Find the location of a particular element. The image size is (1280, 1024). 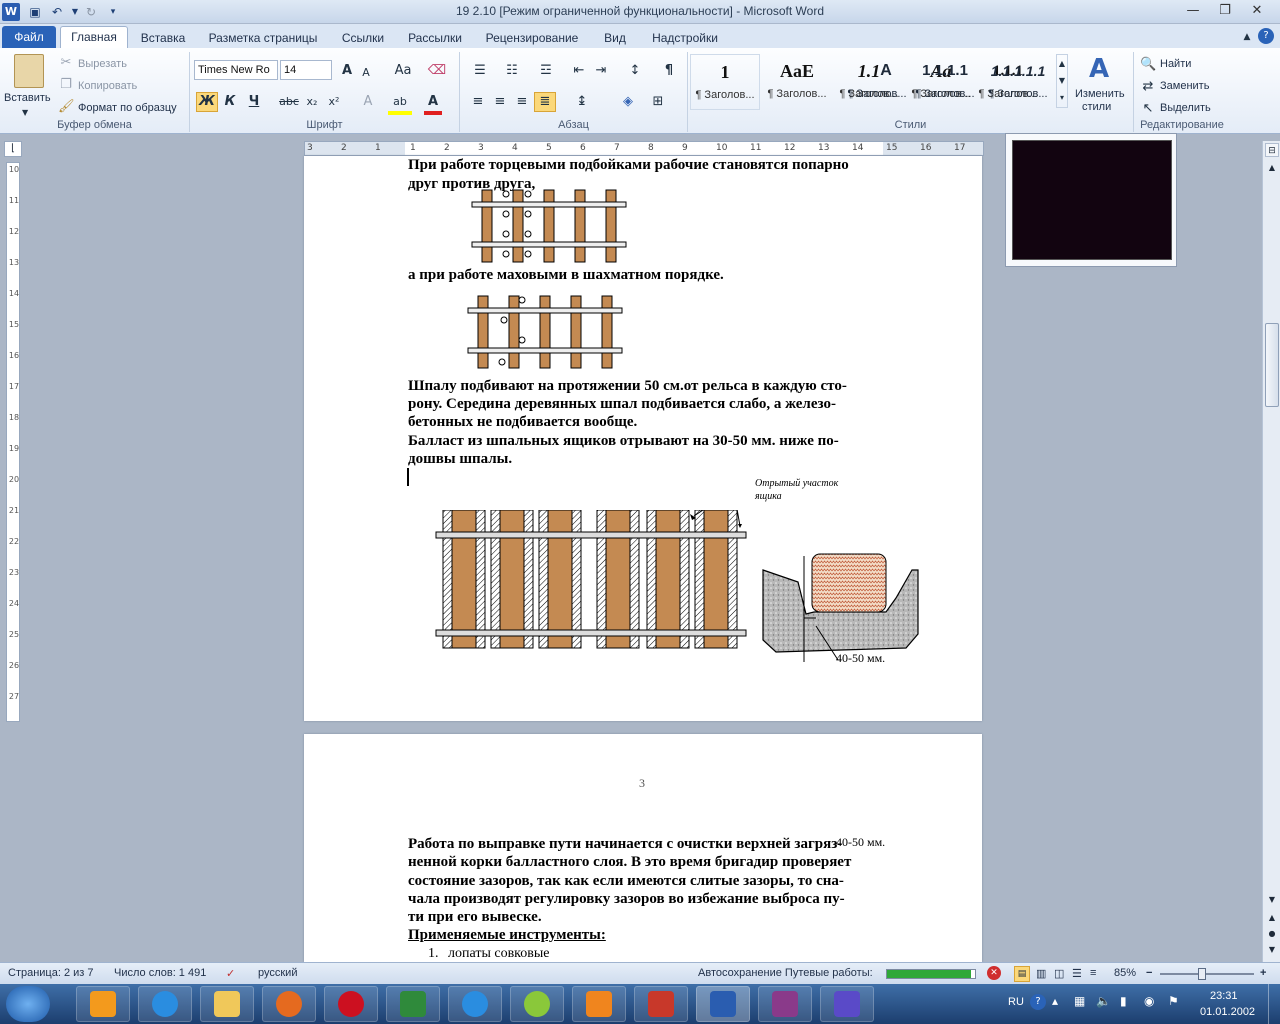

close-button: ✕ is located at coordinates (1257, 11).